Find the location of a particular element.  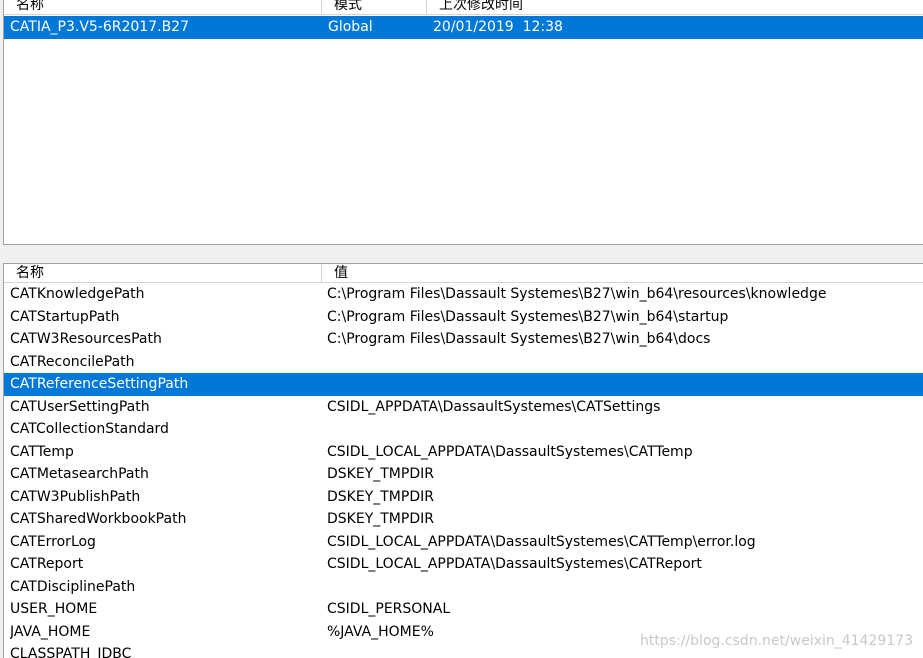

variable-name: CATSharedWorkbookPath is located at coordinates (98, 519).